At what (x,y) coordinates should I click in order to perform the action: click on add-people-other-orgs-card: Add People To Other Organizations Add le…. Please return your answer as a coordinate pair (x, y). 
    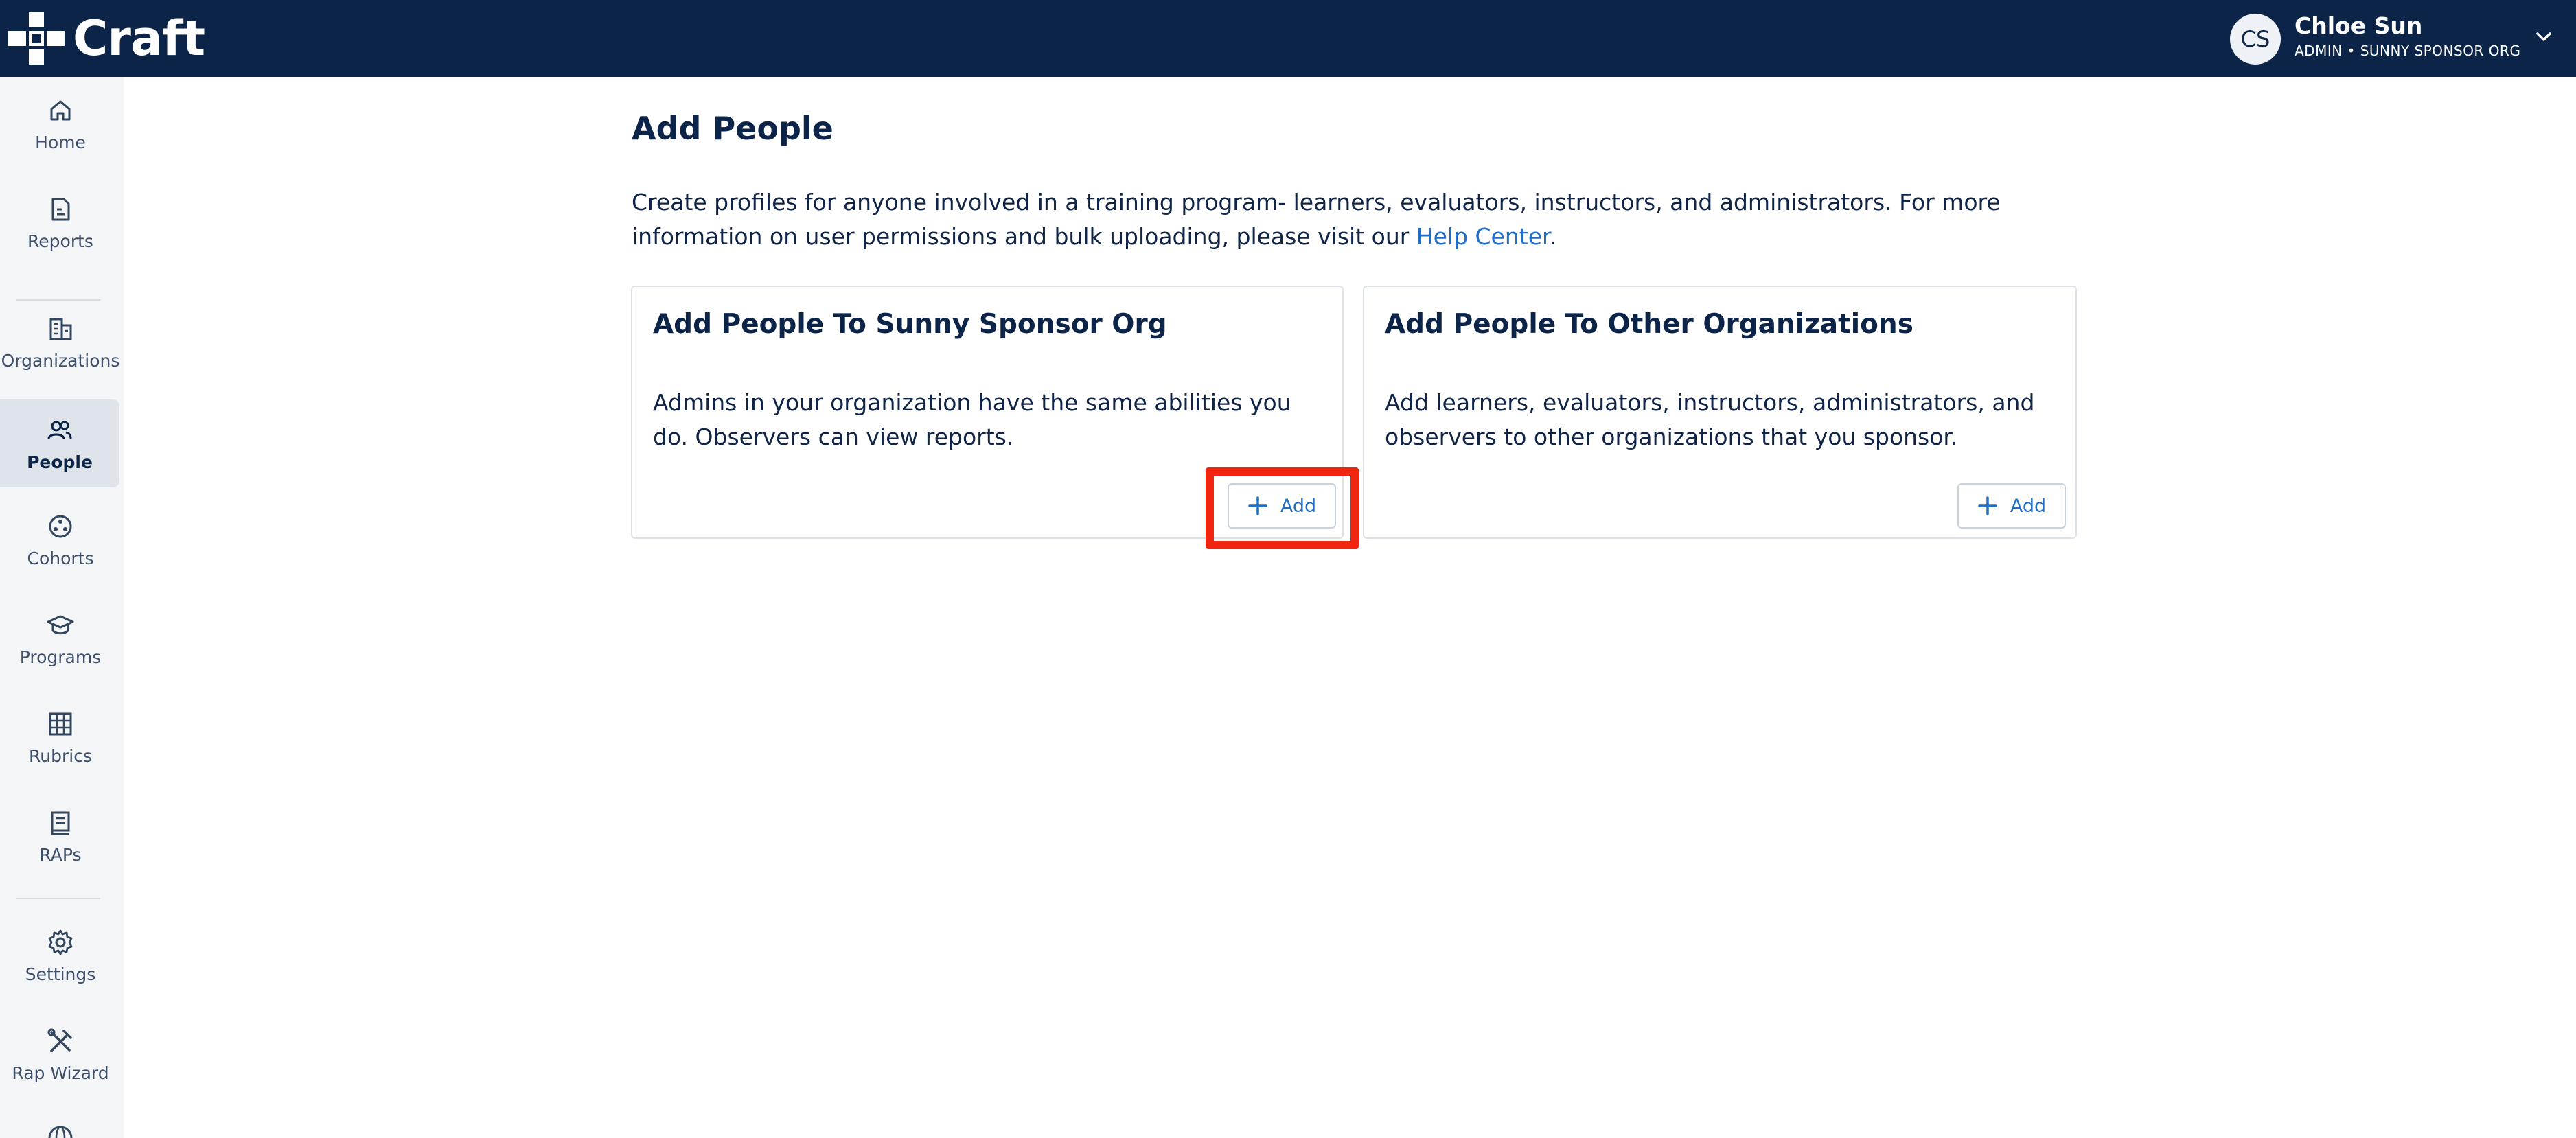
    Looking at the image, I should click on (1720, 412).